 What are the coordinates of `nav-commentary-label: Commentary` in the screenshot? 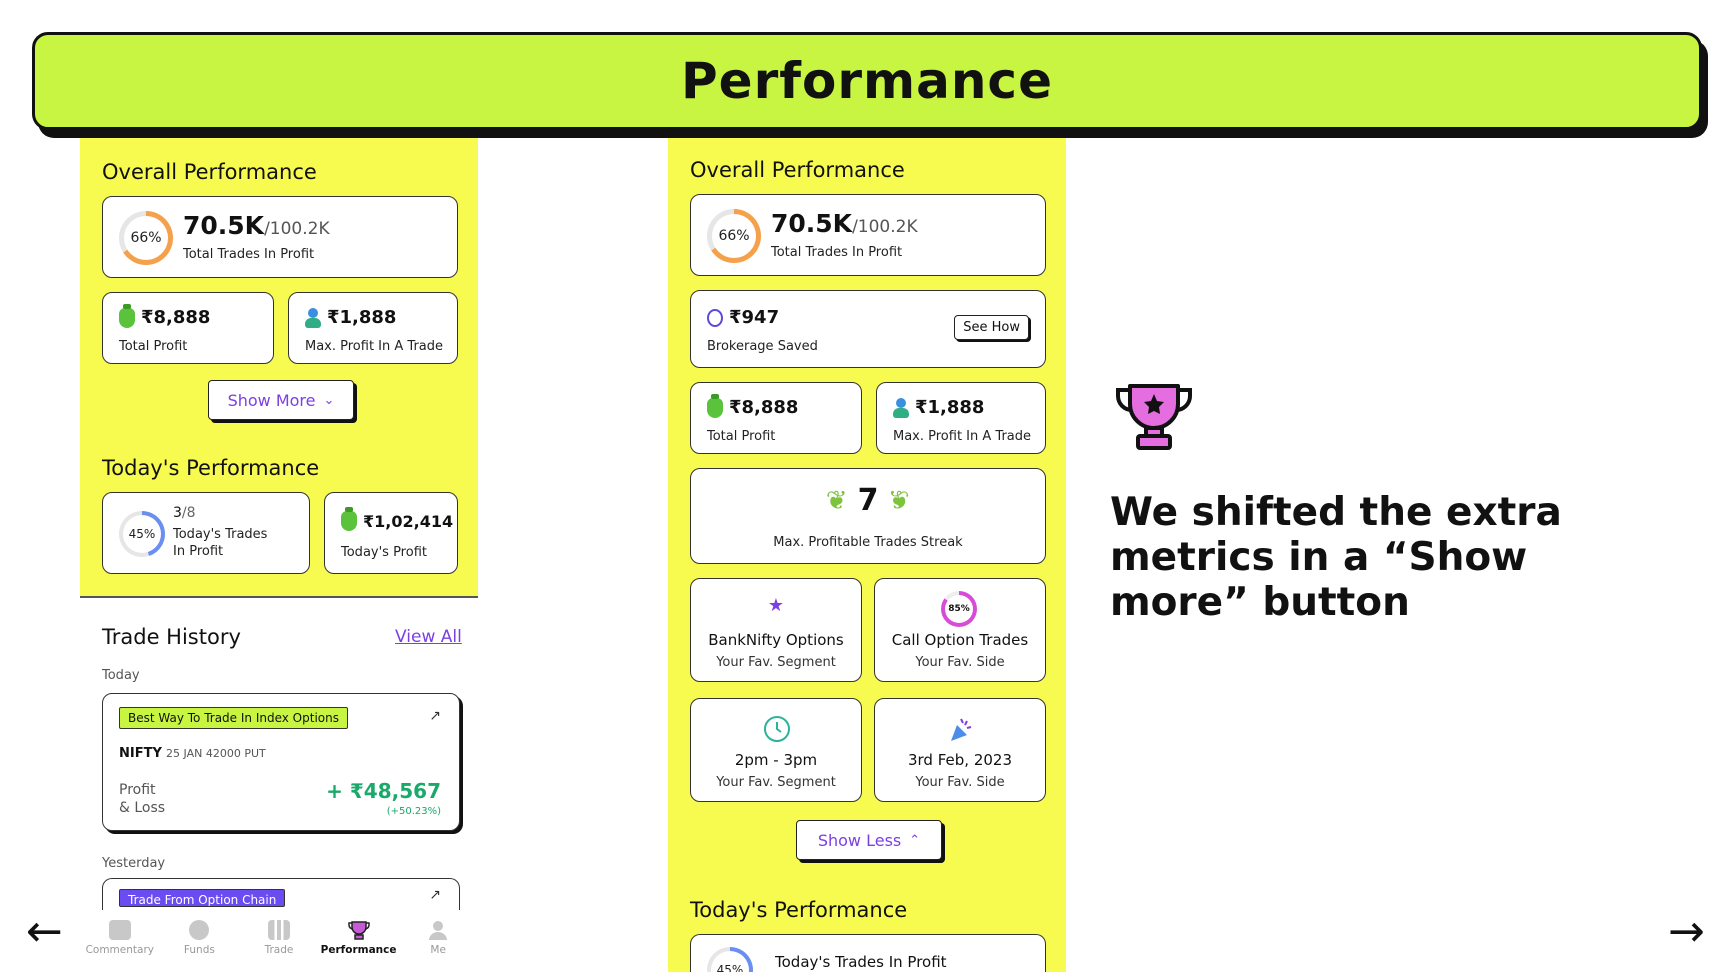 It's located at (119, 950).